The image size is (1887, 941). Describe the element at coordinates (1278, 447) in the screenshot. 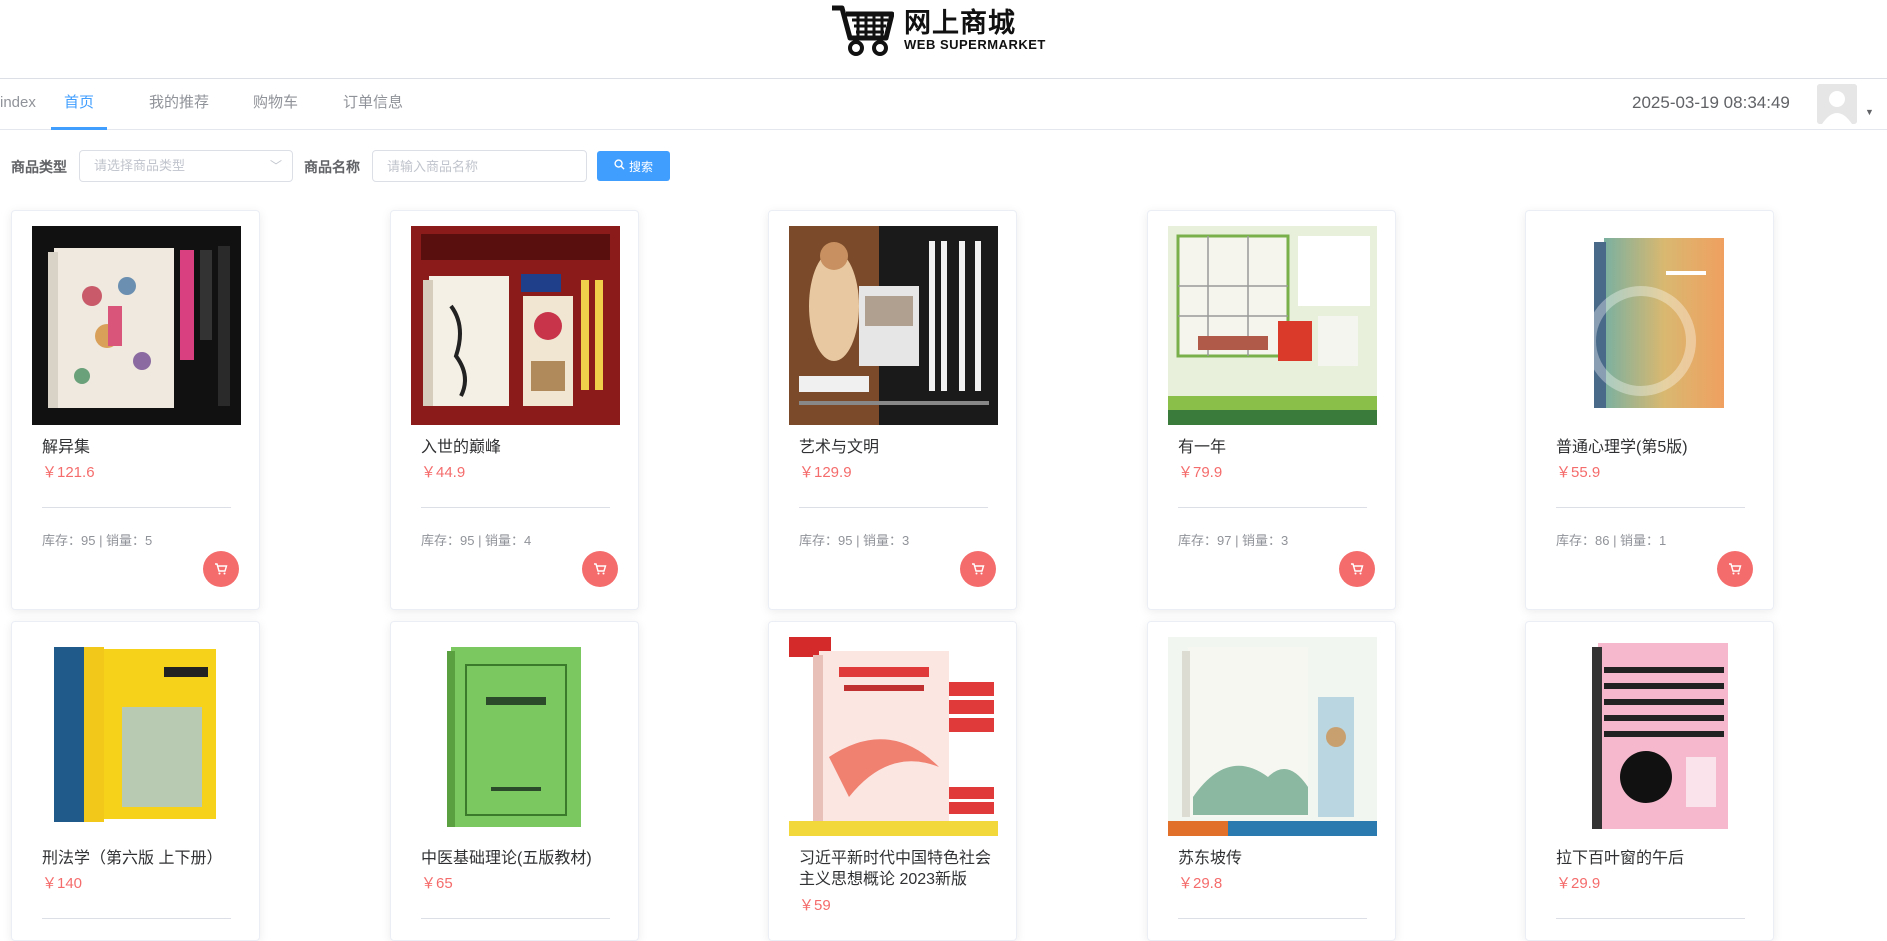

I see `product-name: 有一年` at that location.